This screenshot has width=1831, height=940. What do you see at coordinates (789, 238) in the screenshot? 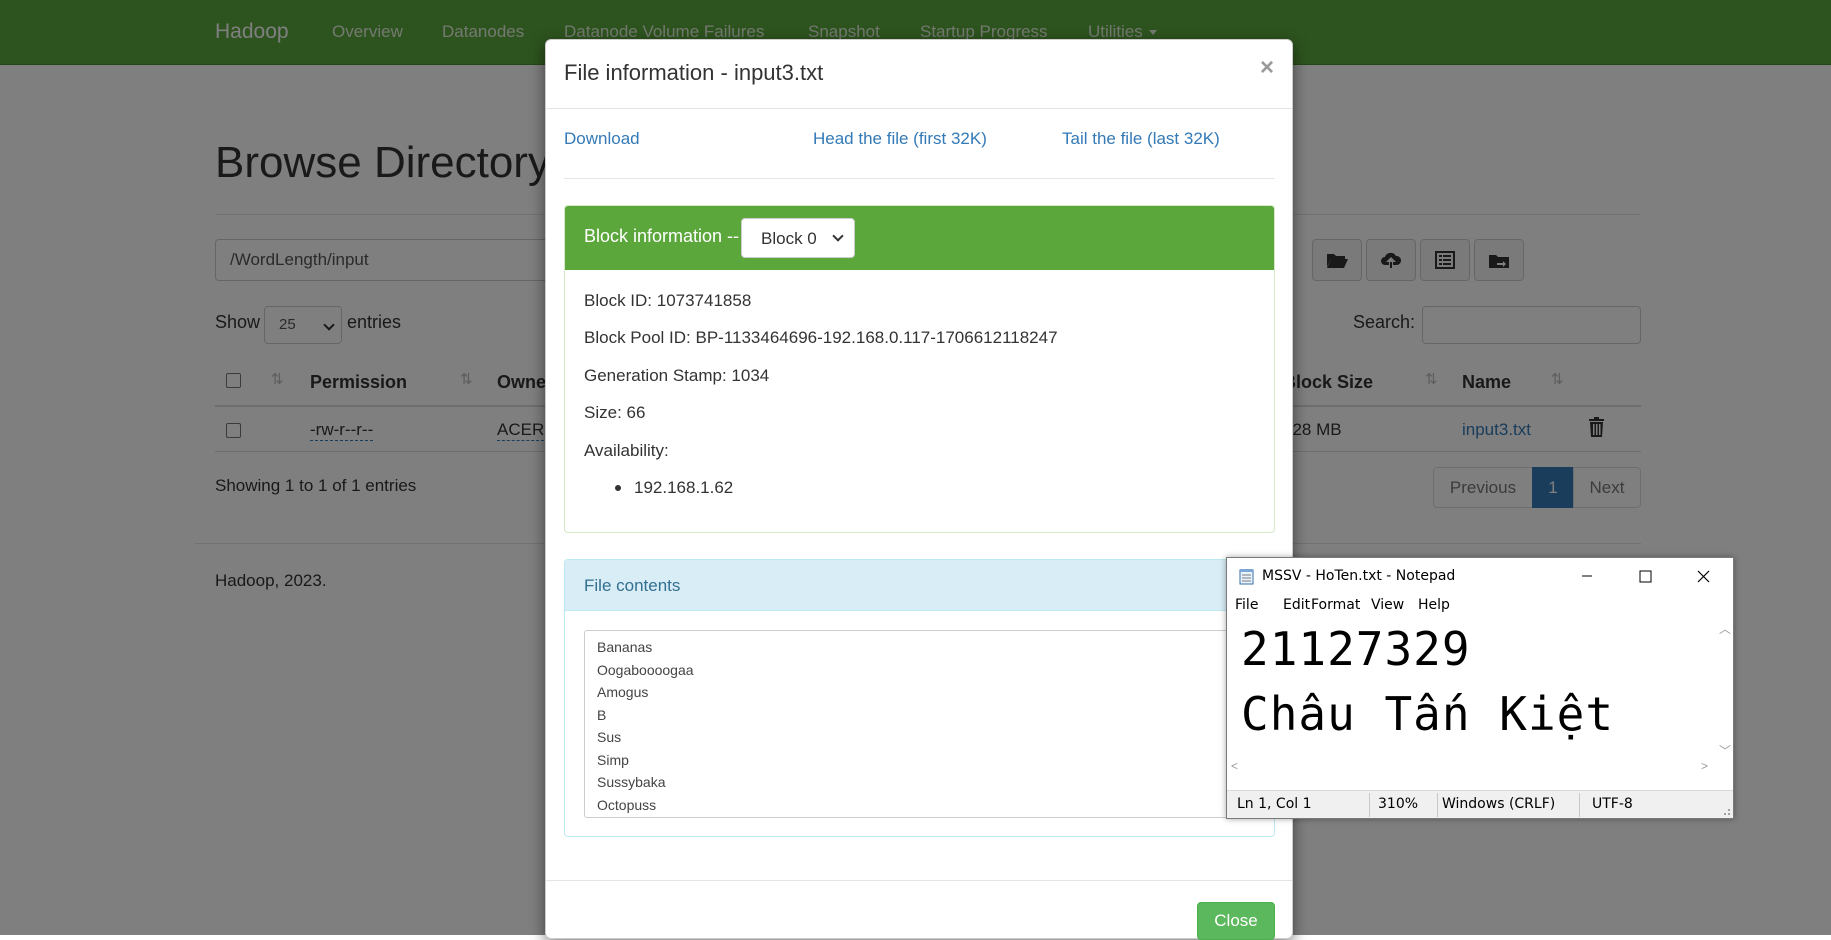
I see `block-select-value: Block 0` at bounding box center [789, 238].